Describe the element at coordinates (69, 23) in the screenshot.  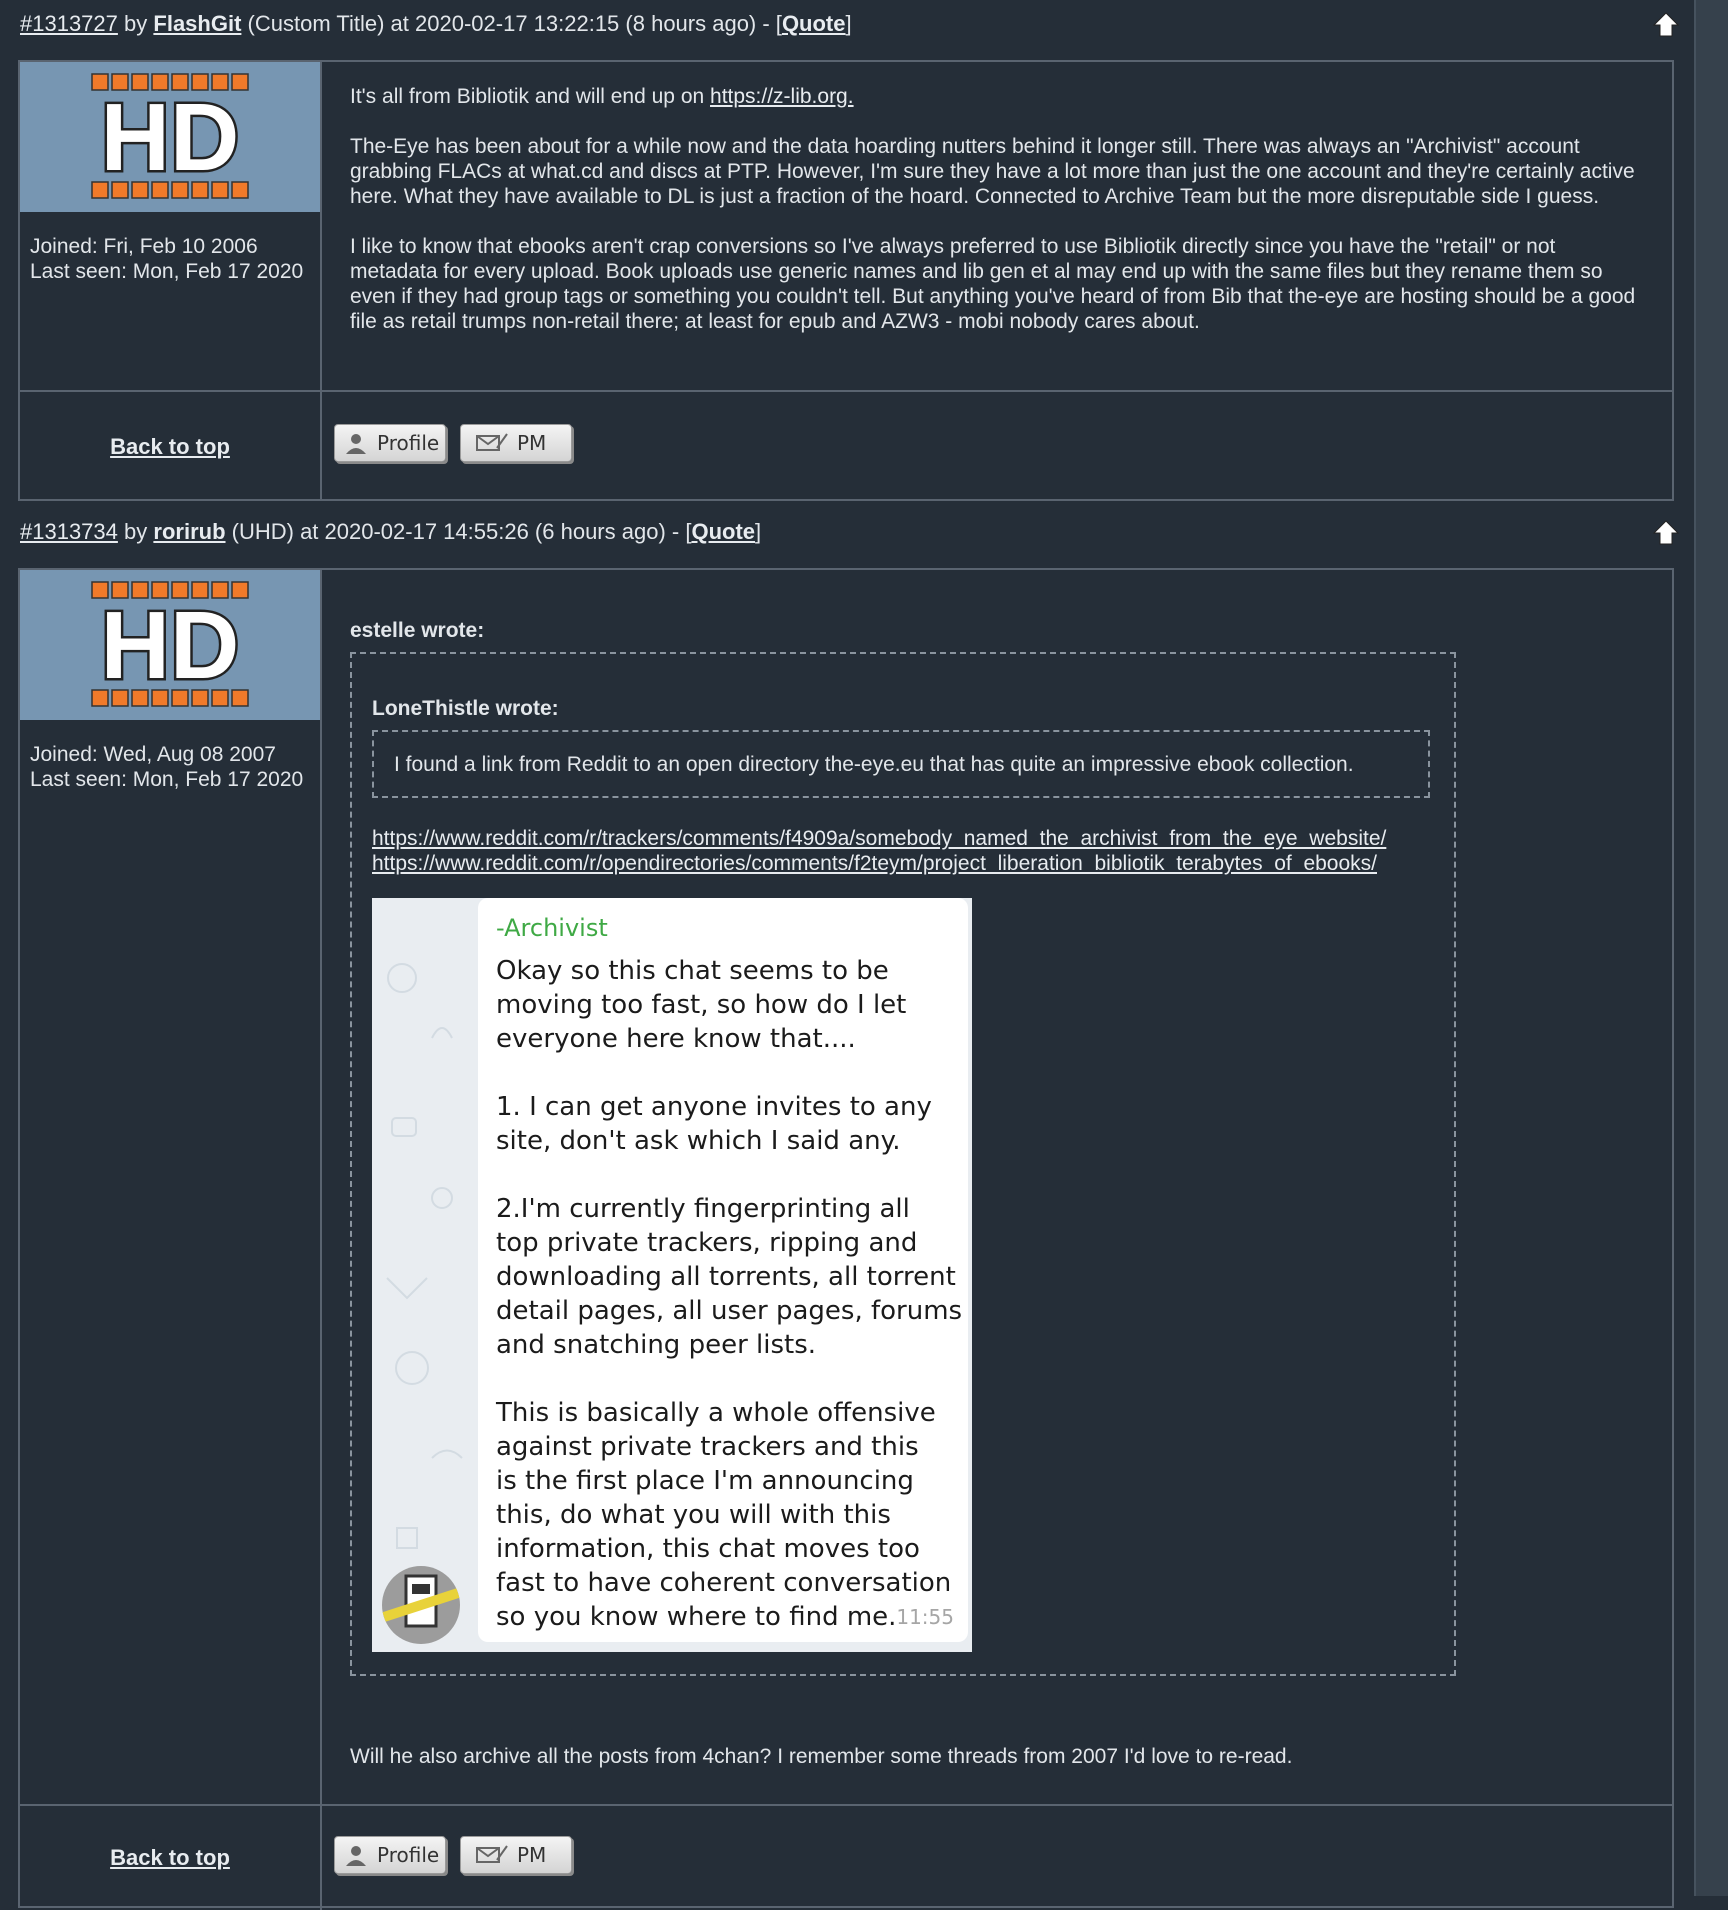
I see `post-id-link: #1313727` at that location.